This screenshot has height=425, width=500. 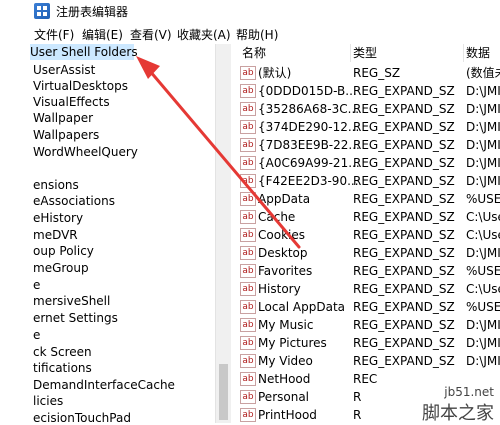 I want to click on table-row: ab My Music REG_EXPAND_SZ D:\JMI, so click(x=366, y=325).